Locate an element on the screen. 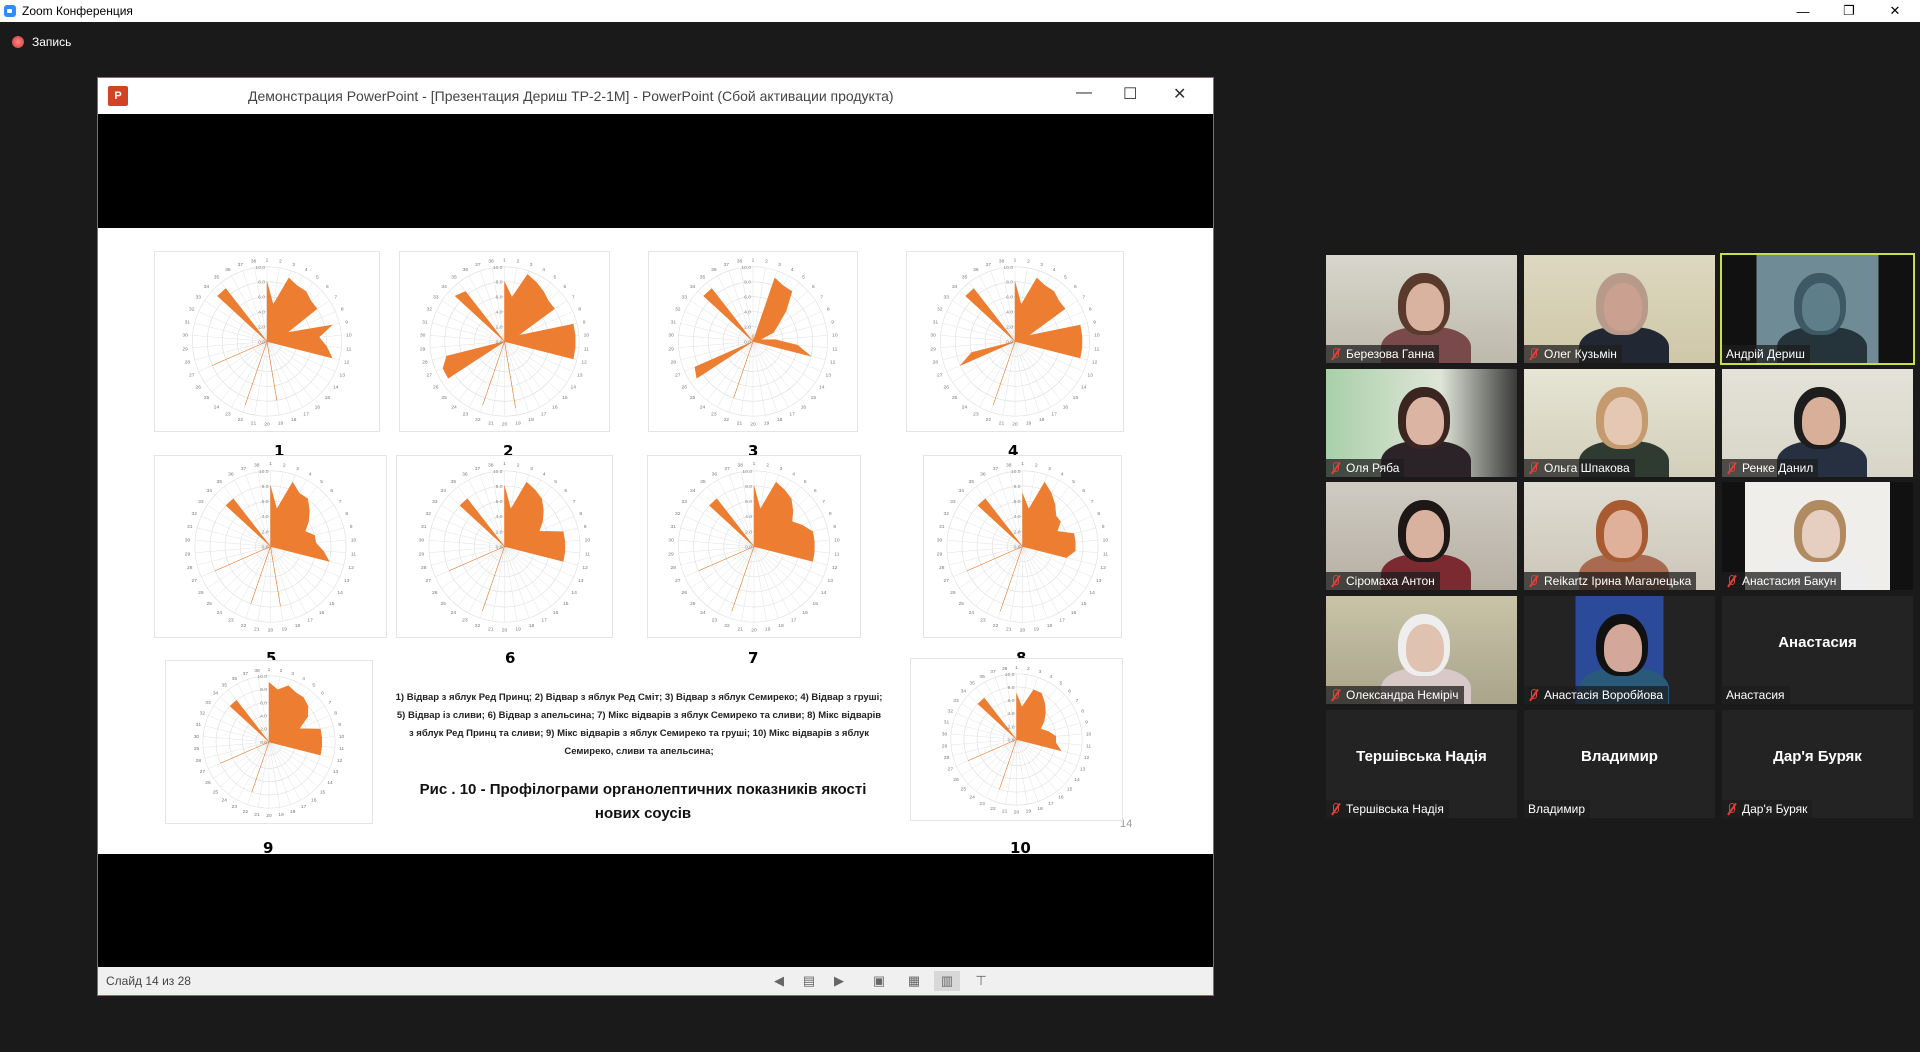 The width and height of the screenshot is (1920, 1052). axis-label: 5 is located at coordinates (313, 686).